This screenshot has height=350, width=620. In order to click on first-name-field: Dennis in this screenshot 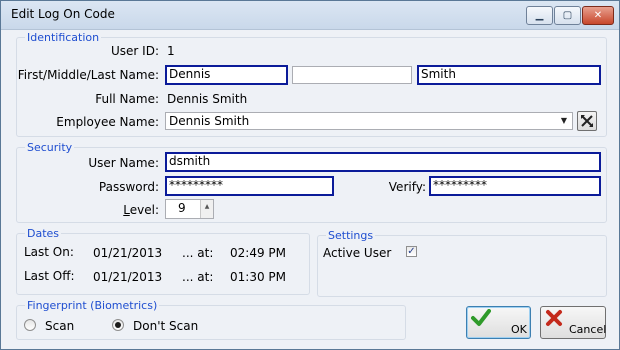, I will do `click(226, 75)`.